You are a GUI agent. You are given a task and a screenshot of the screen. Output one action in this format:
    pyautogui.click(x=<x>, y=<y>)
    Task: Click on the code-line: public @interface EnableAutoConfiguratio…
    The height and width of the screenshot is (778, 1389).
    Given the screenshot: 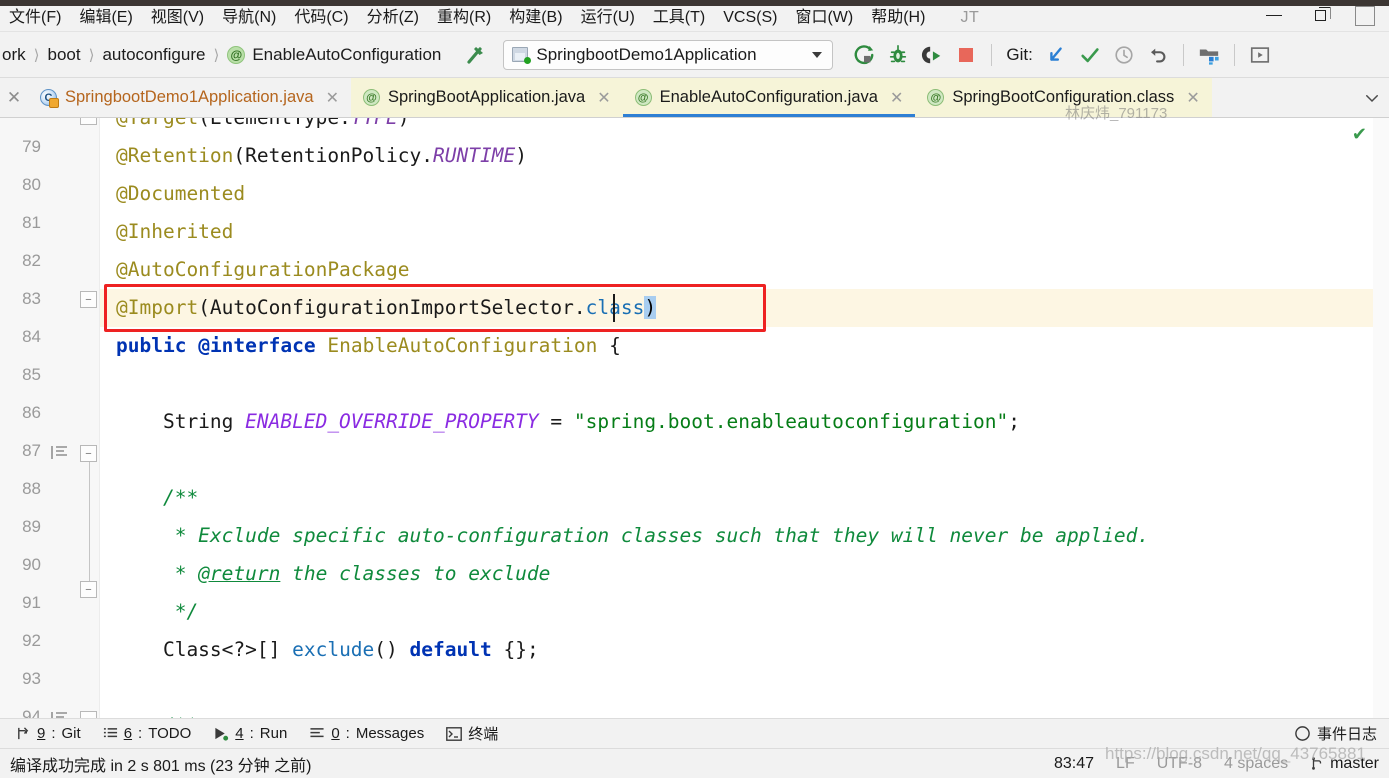 What is the action you would take?
    pyautogui.click(x=736, y=346)
    